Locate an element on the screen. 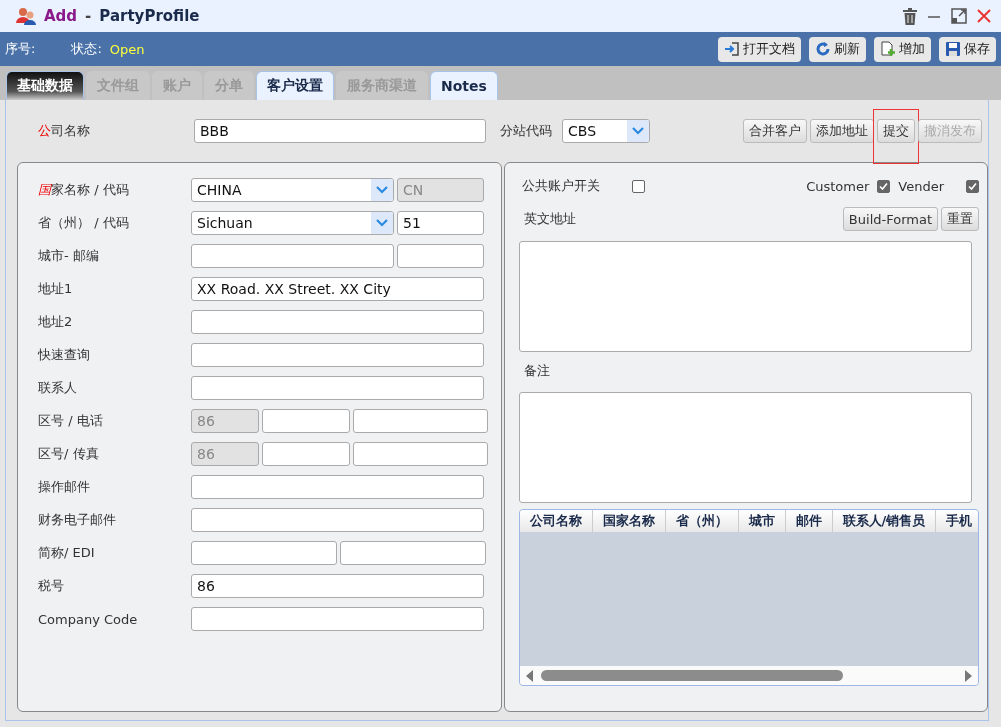 The width and height of the screenshot is (1001, 727). save-icon is located at coordinates (953, 49).